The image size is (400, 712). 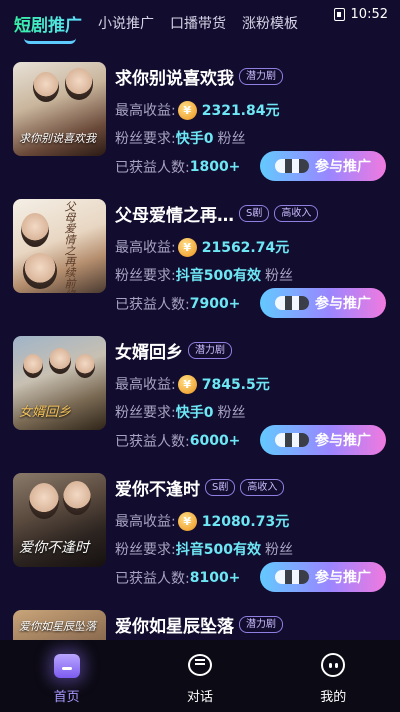 I want to click on drama-title-row: 爱你不逢时 S剧 高收入, so click(x=200, y=487).